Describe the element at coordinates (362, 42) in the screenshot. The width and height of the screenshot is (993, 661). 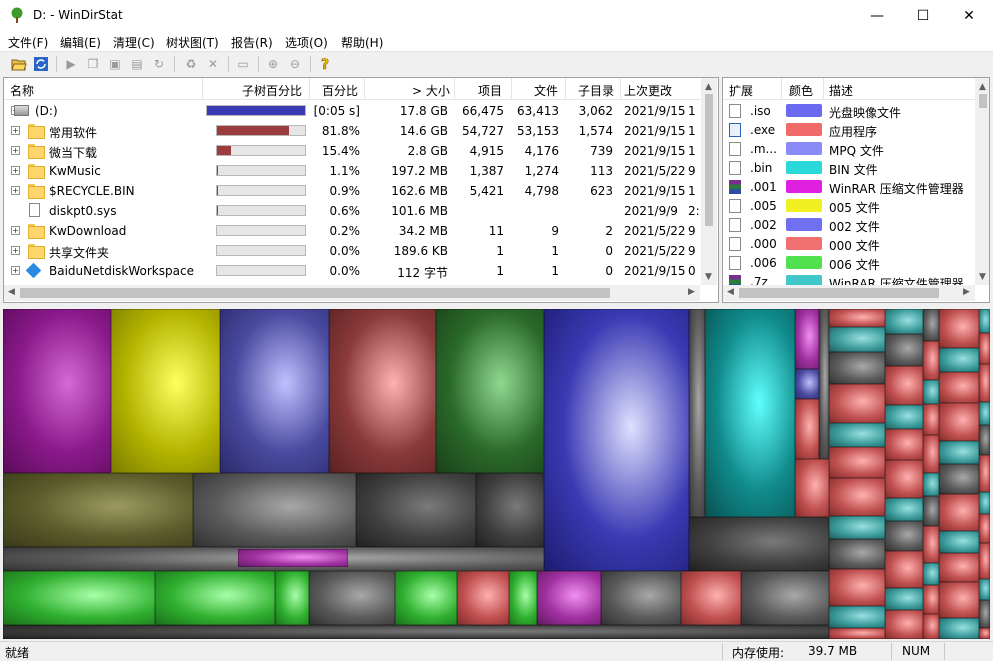
I see `menu-help: 帮助(H)` at that location.